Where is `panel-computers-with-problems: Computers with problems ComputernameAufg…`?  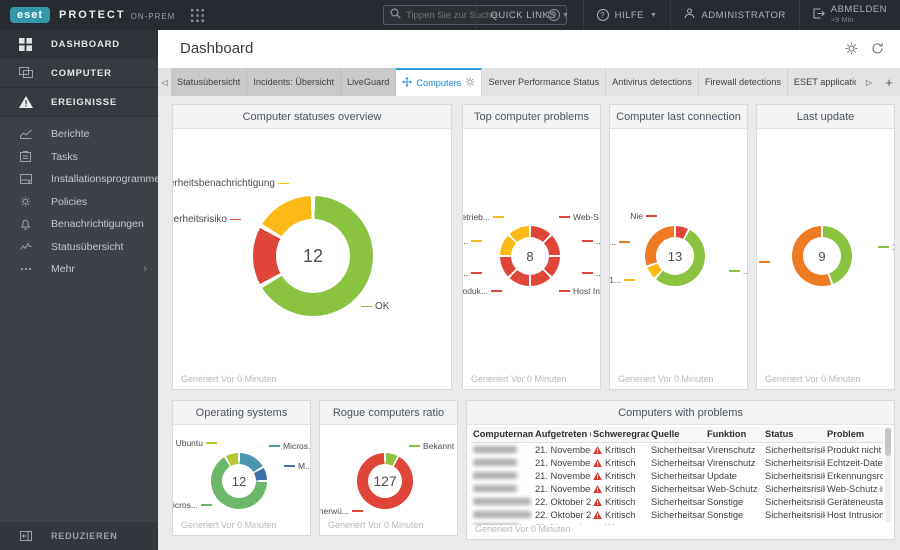
panel-computers-with-problems: Computers with problems ComputernameAufg… is located at coordinates (680, 470).